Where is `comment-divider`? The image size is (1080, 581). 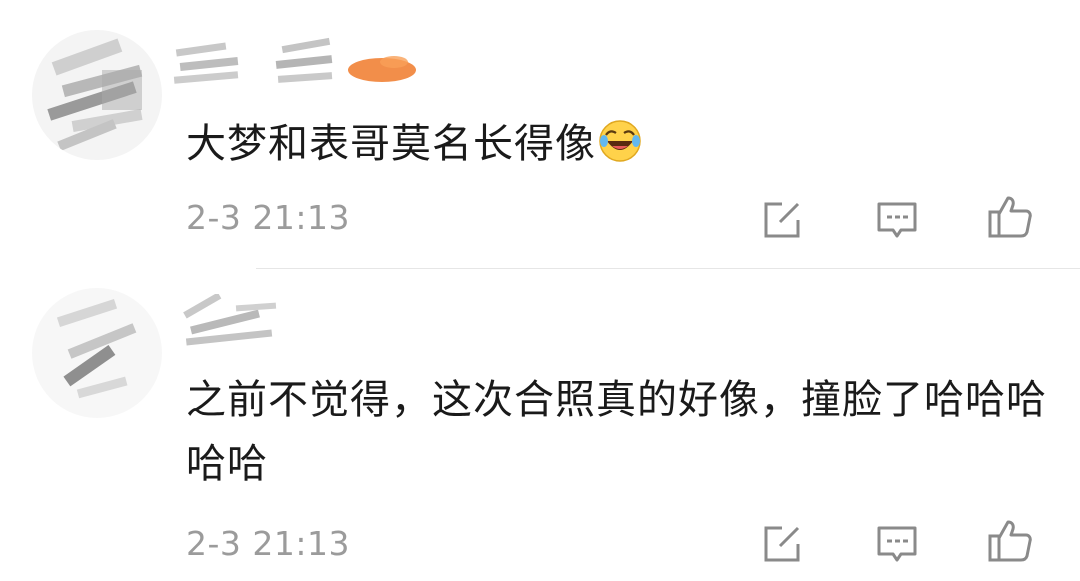 comment-divider is located at coordinates (668, 268).